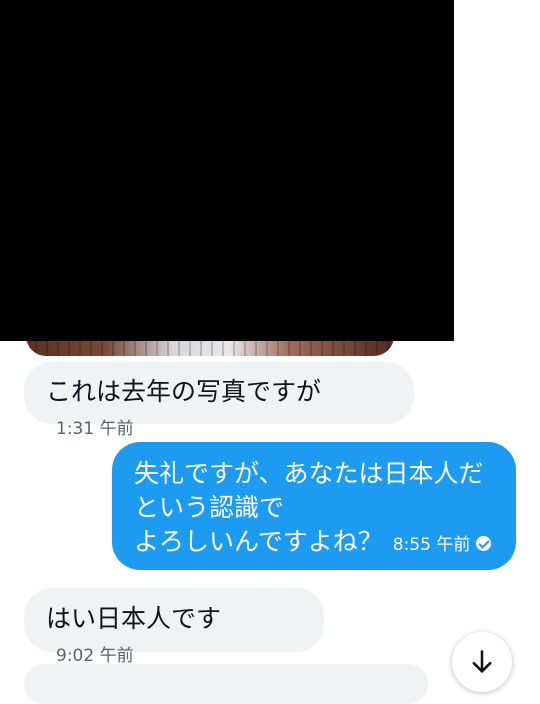  I want to click on scroll-to-bottom-button, so click(482, 662).